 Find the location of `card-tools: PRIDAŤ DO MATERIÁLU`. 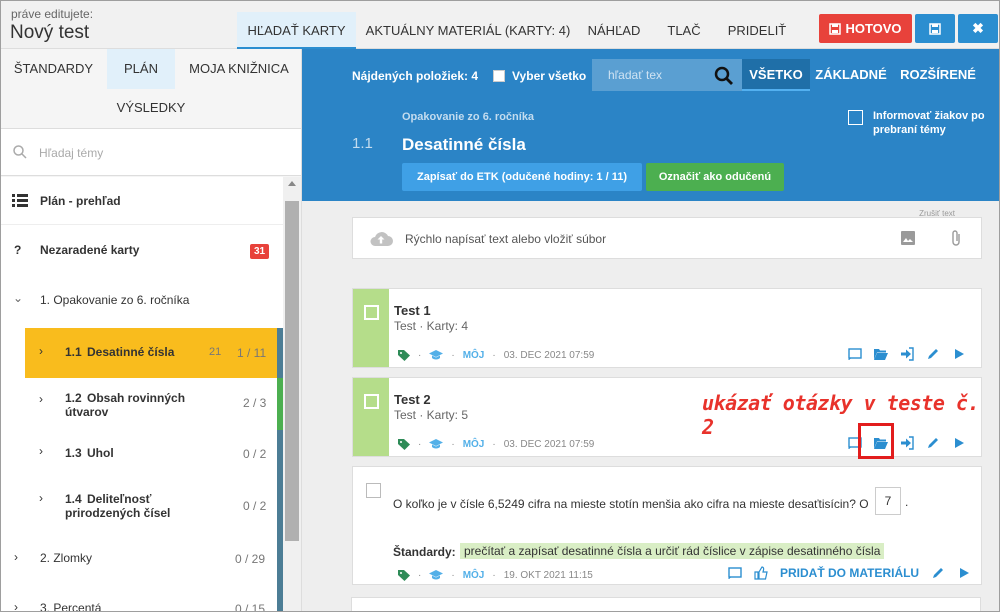

card-tools: PRIDAŤ DO MATERIÁLU is located at coordinates (849, 573).